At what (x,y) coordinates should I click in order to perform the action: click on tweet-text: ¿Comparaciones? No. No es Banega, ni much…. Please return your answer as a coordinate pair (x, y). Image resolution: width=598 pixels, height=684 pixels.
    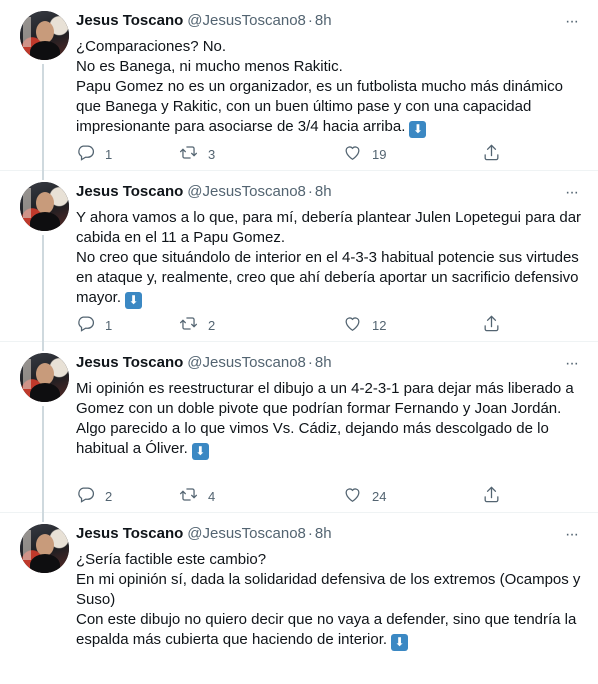
    Looking at the image, I should click on (331, 87).